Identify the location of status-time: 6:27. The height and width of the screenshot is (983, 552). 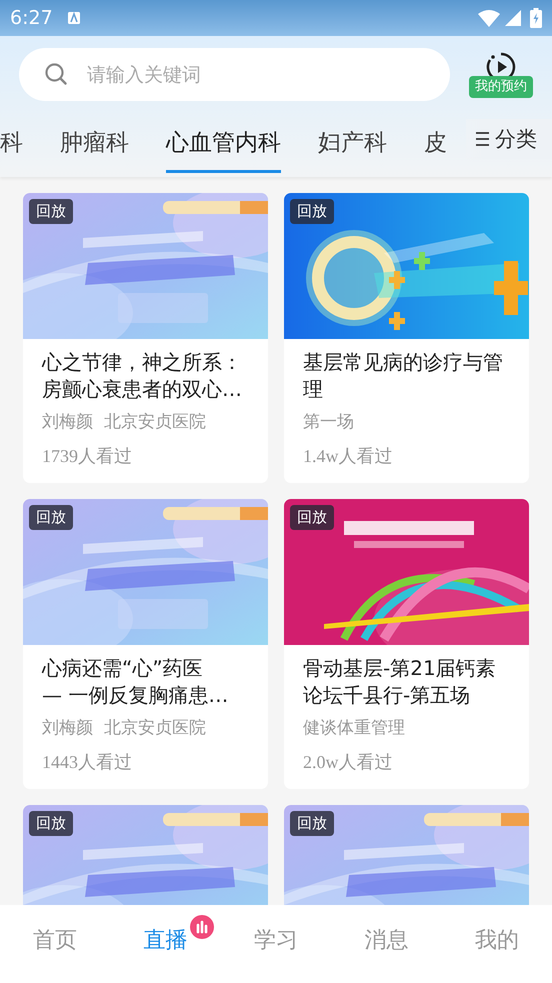
(31, 18).